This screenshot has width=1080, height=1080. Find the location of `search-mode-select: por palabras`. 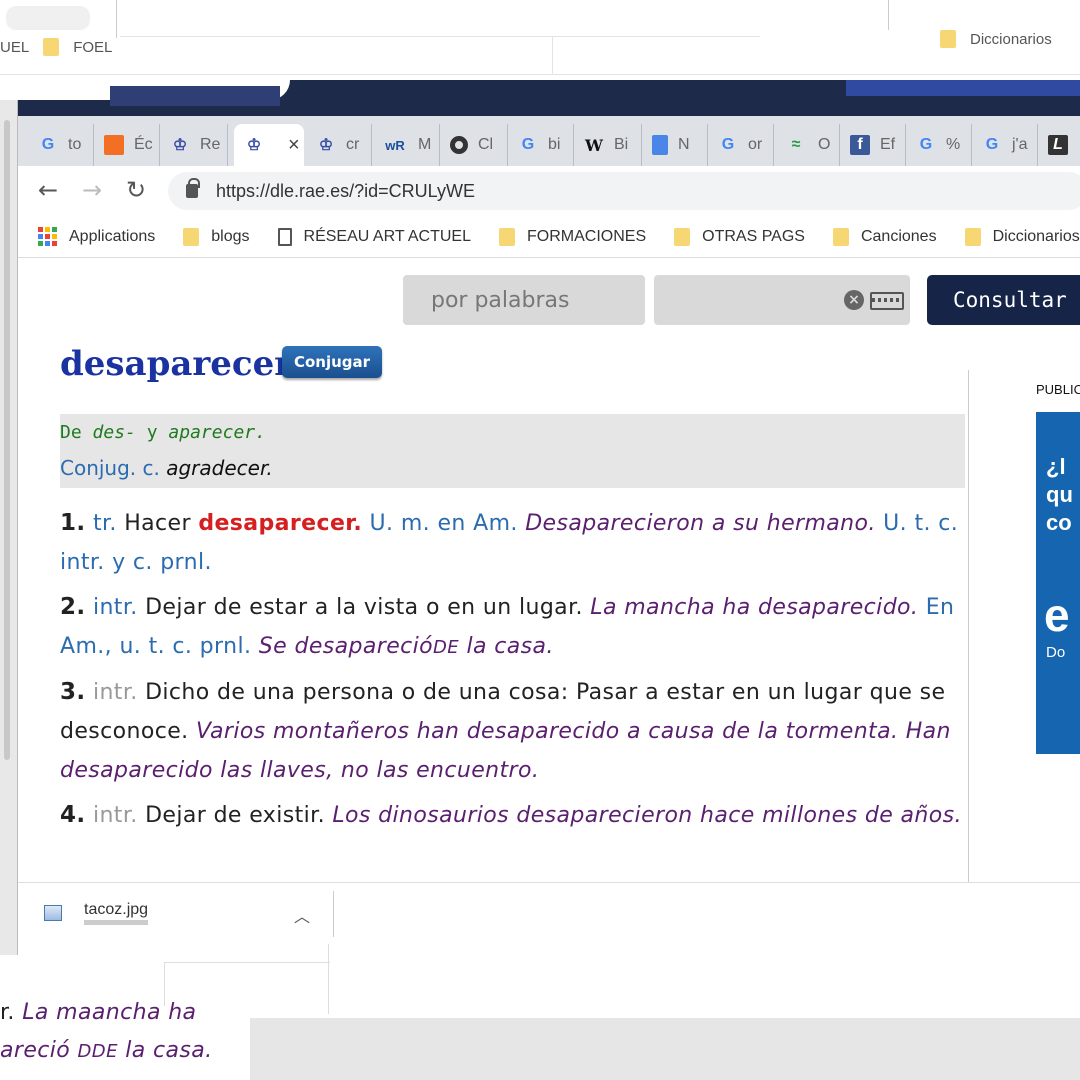

search-mode-select: por palabras is located at coordinates (524, 300).